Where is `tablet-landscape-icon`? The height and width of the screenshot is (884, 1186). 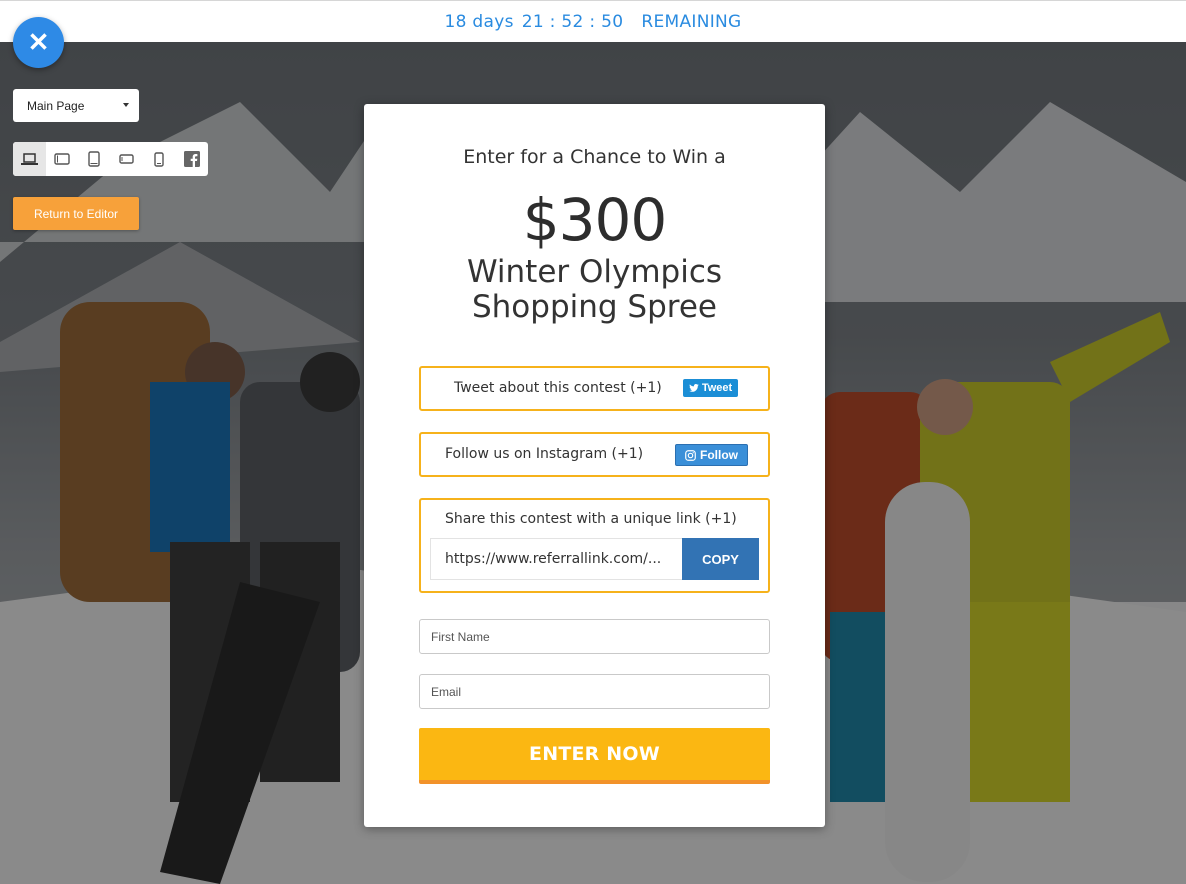 tablet-landscape-icon is located at coordinates (62, 159).